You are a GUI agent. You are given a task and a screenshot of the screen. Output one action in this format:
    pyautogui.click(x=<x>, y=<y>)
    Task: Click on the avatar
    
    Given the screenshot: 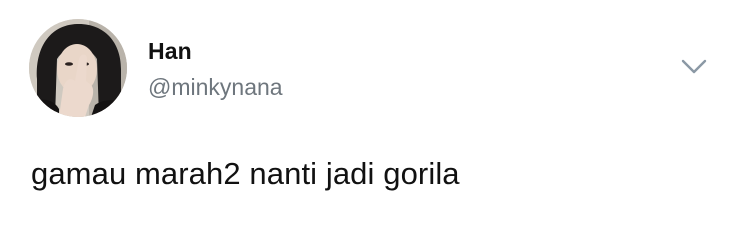 What is the action you would take?
    pyautogui.click(x=78, y=68)
    